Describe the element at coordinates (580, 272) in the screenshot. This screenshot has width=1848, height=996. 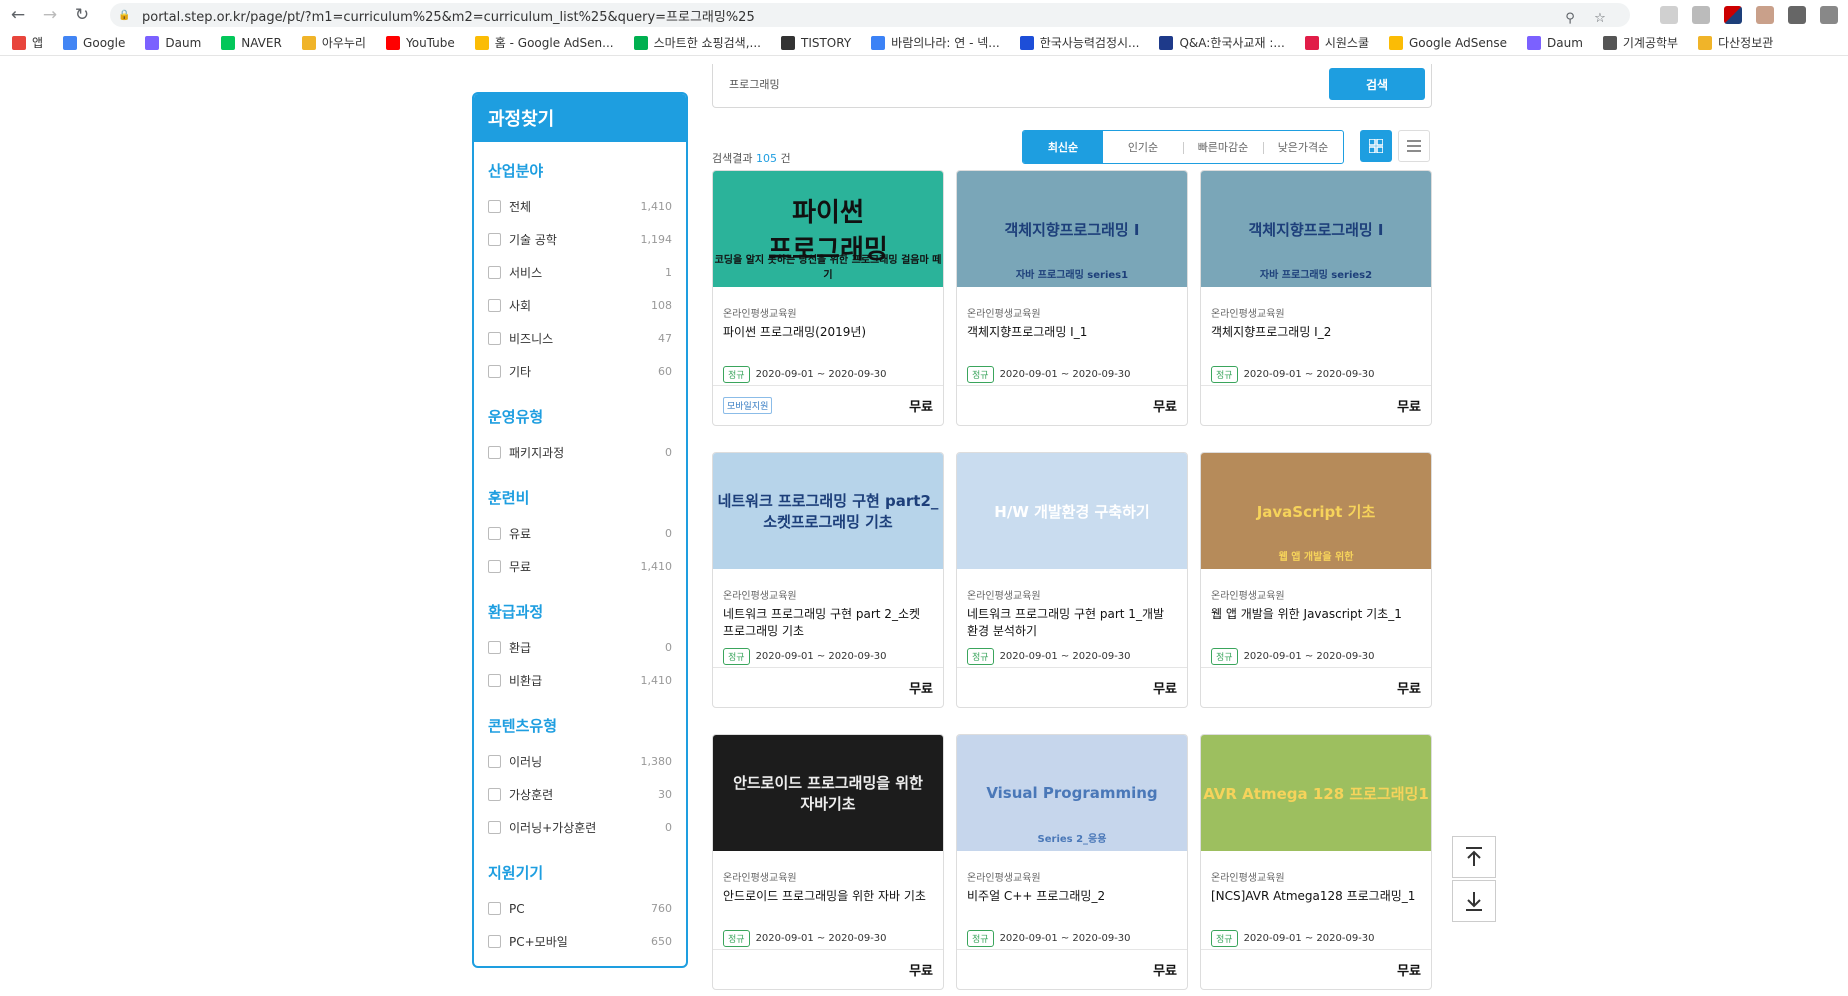
I see `filter-option: 서비스 1` at that location.